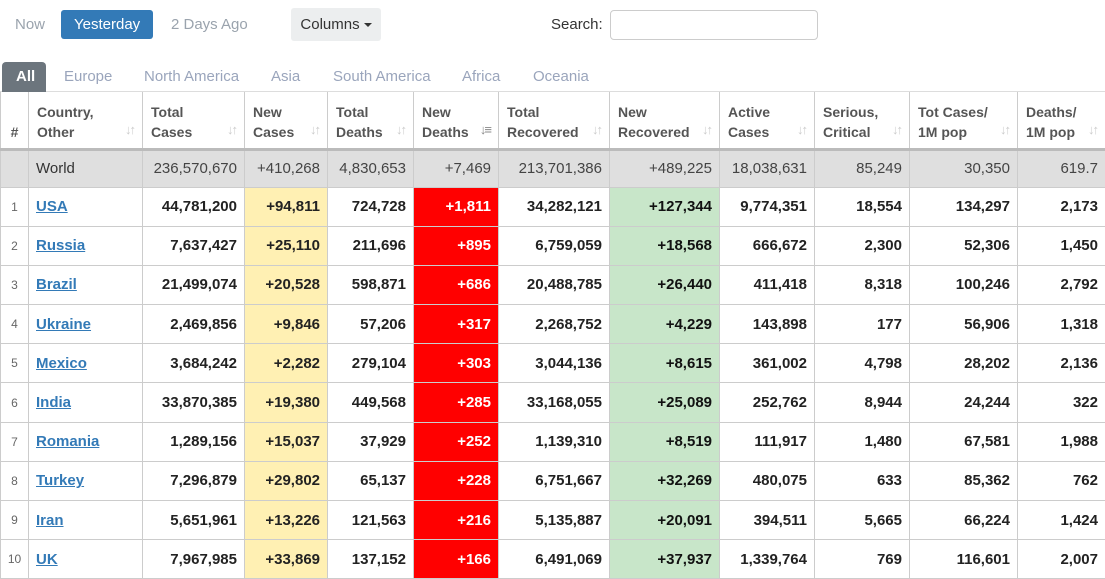 This screenshot has height=579, width=1105. I want to click on cell-new-recovered: +25,089, so click(664, 402).